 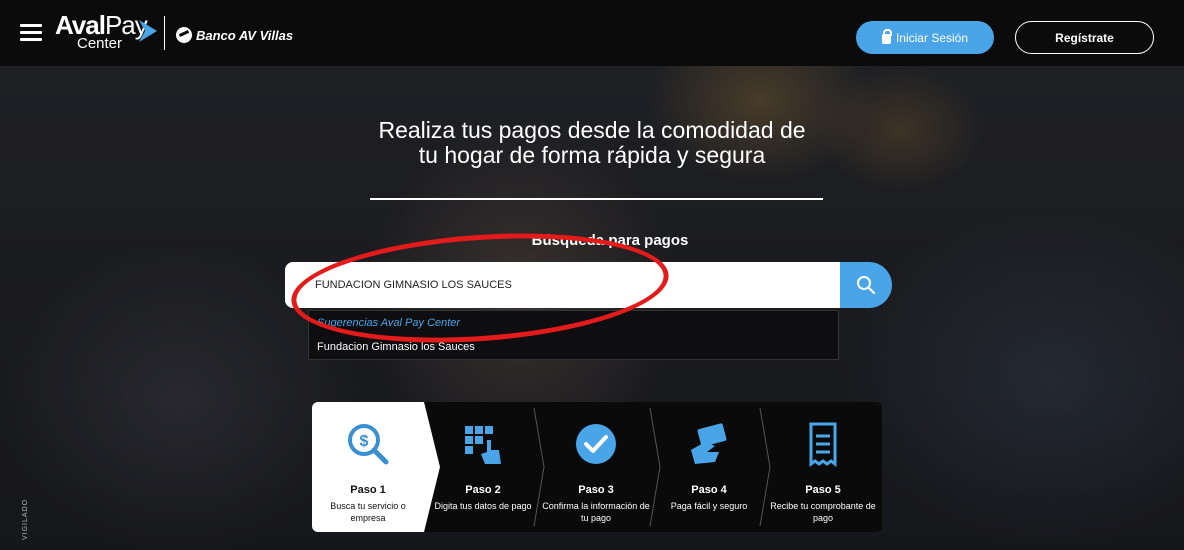 What do you see at coordinates (396, 347) in the screenshot?
I see `suggestion-item: Fundacion Gimnasio los Sauces` at bounding box center [396, 347].